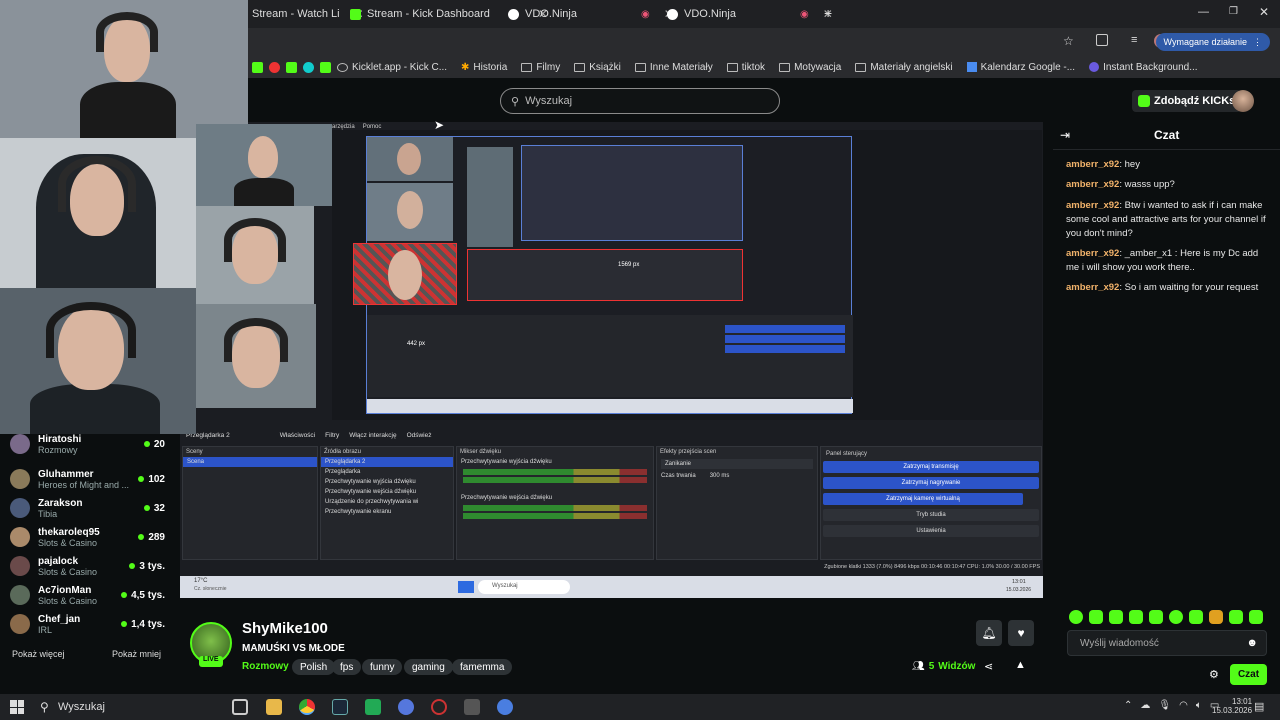 The height and width of the screenshot is (720, 1280). What do you see at coordinates (87, 624) in the screenshot?
I see `sidebar-channel: Chef_jan IRL 1,4 tys.` at bounding box center [87, 624].